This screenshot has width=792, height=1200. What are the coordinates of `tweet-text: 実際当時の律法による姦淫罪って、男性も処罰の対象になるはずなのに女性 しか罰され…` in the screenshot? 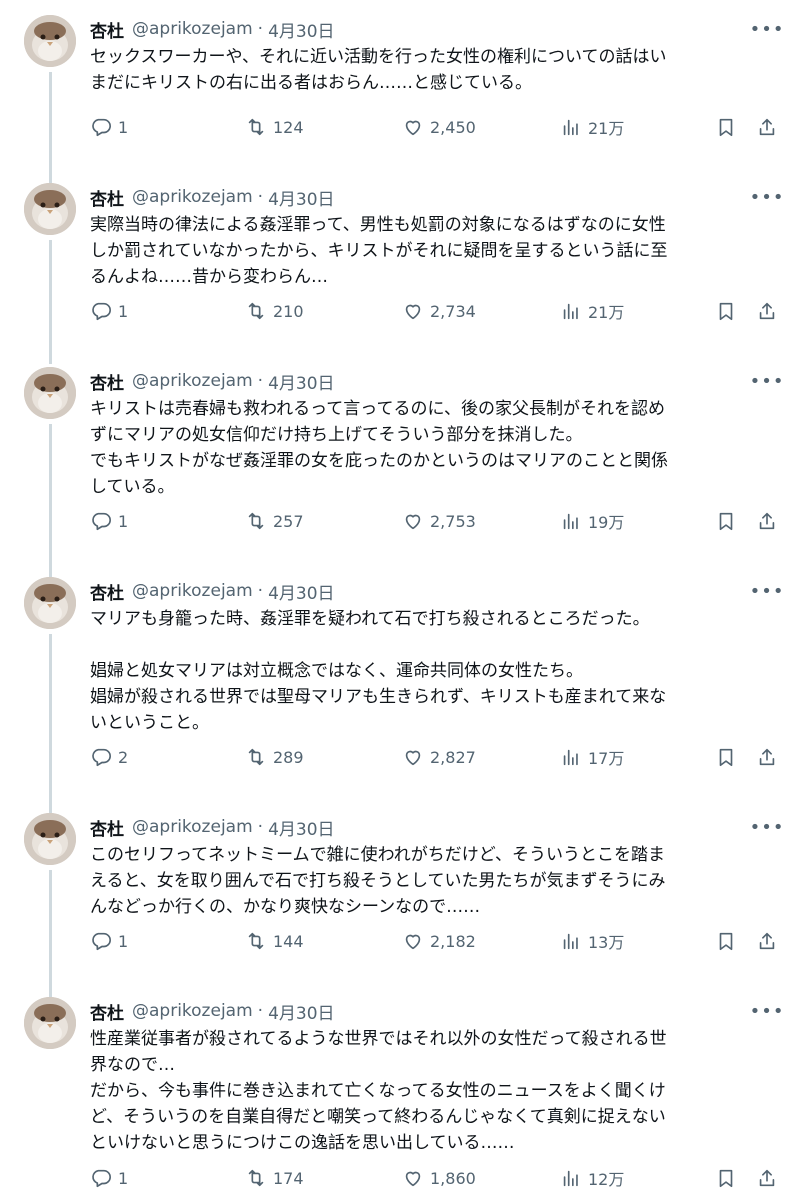 It's located at (435, 251).